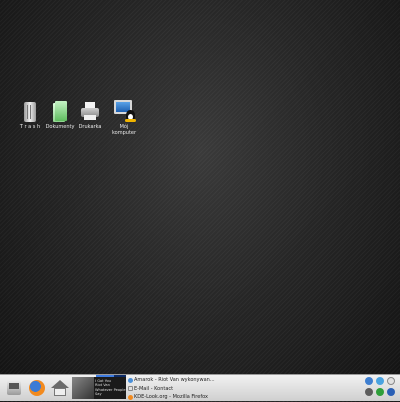  Describe the element at coordinates (171, 397) in the screenshot. I see `task-label: KDE-Look.org - Mozilla Firefox` at that location.